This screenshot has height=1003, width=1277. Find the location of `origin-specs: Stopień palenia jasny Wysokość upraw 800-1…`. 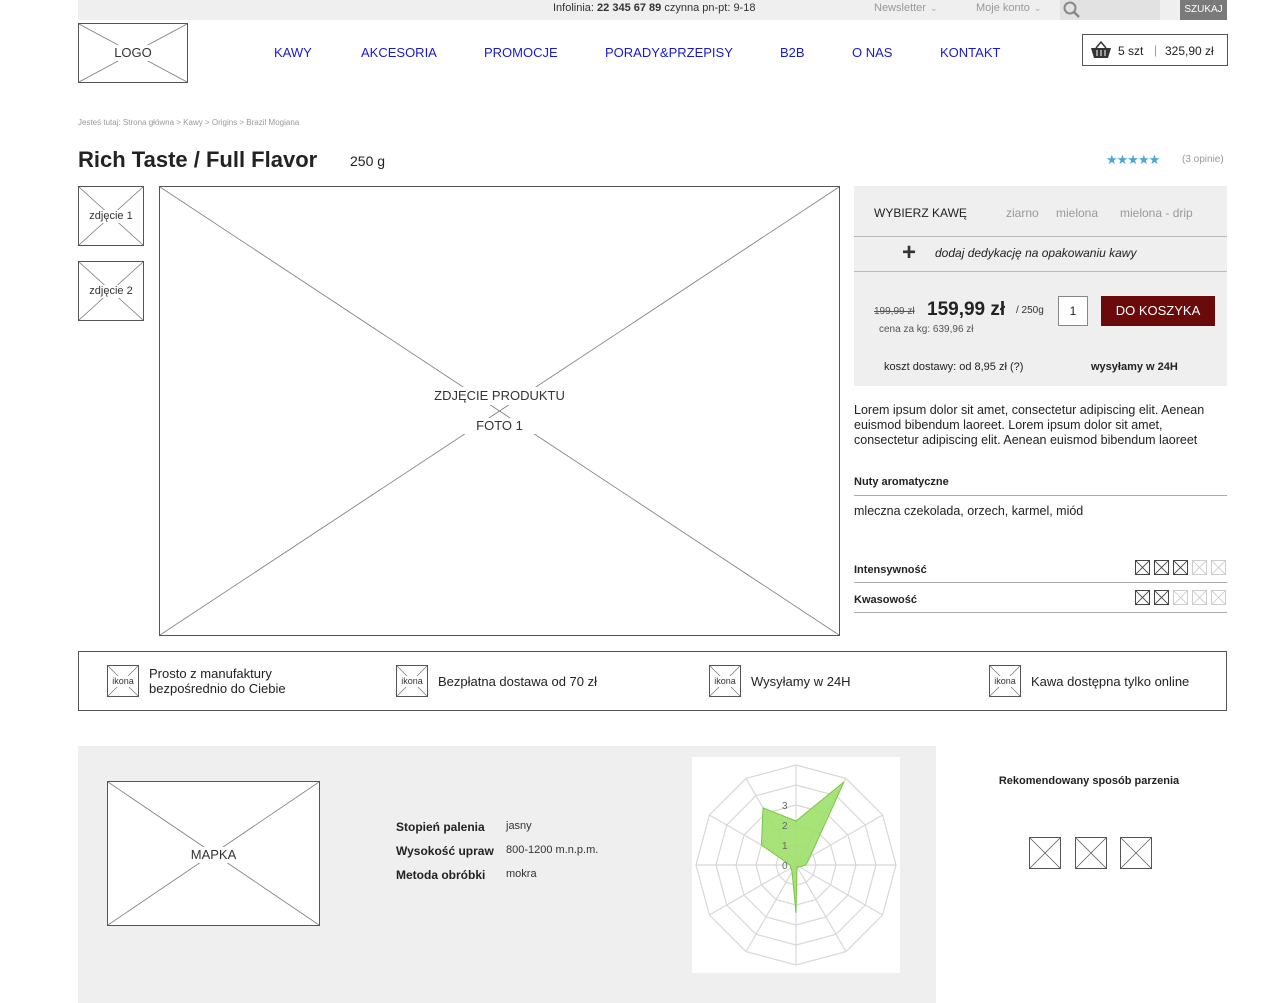

origin-specs: Stopień palenia jasny Wysokość upraw 800-1… is located at coordinates (497, 856).